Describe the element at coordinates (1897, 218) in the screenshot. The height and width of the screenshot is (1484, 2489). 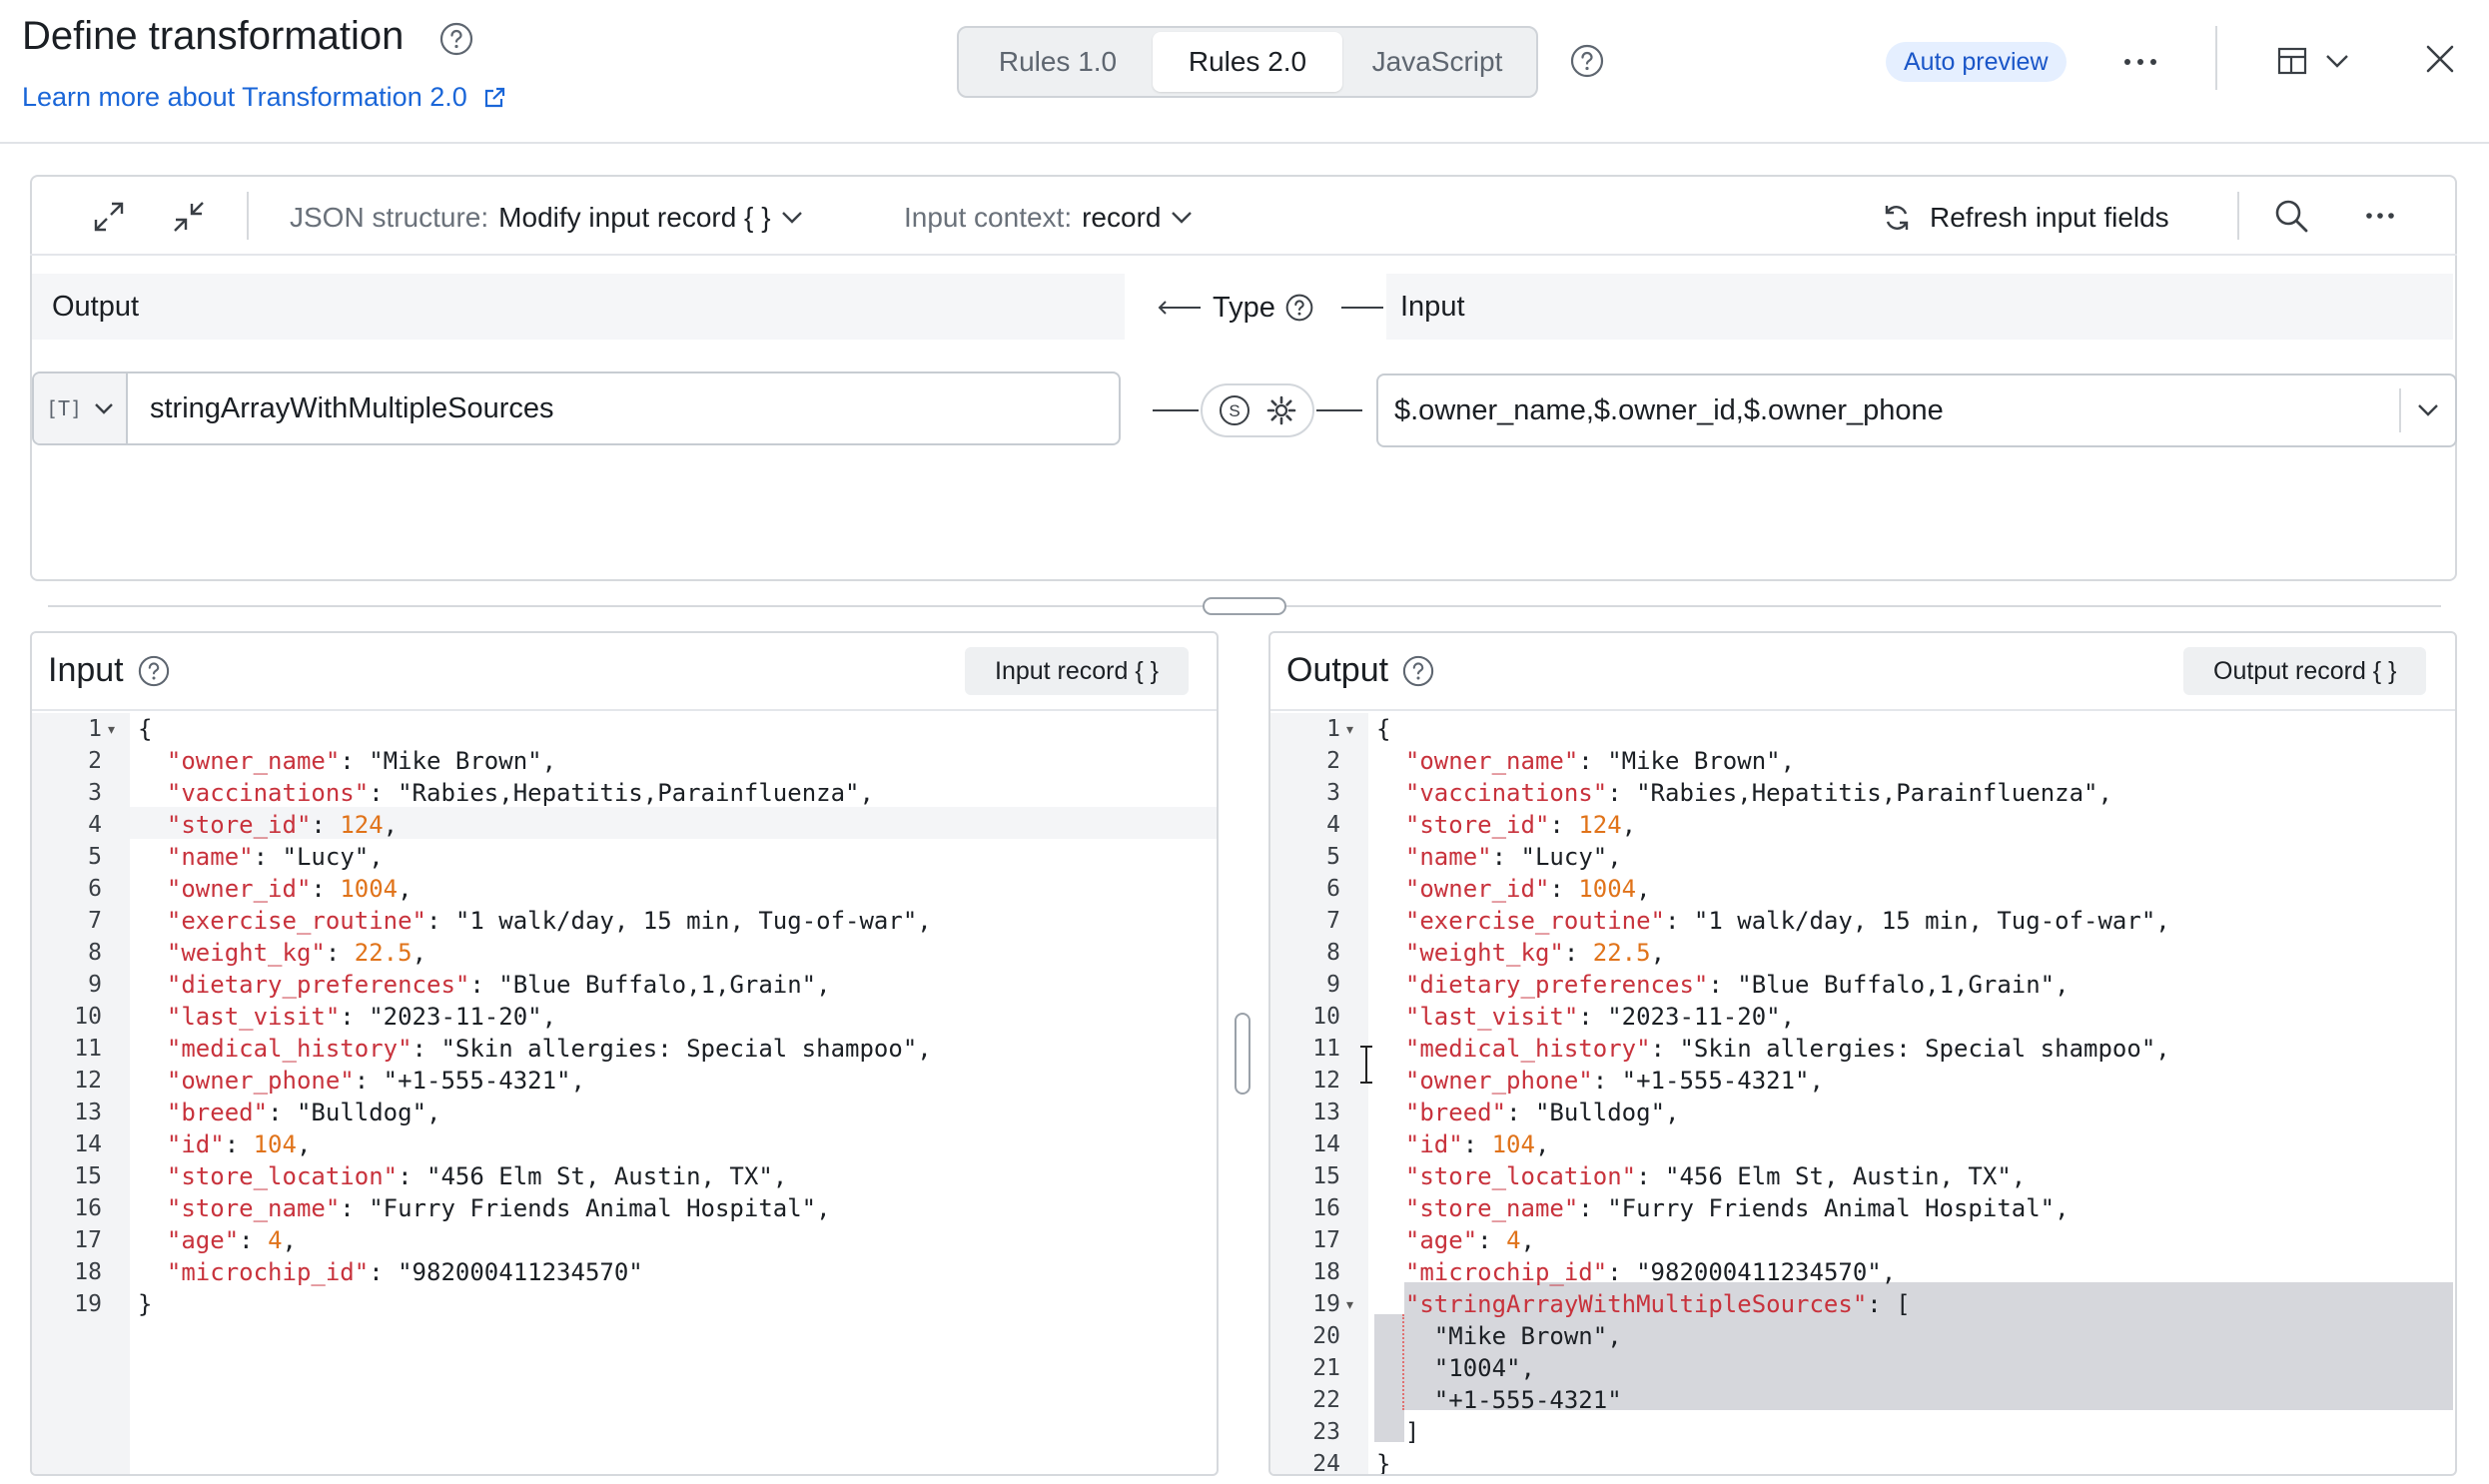
I see `refresh-icon` at that location.